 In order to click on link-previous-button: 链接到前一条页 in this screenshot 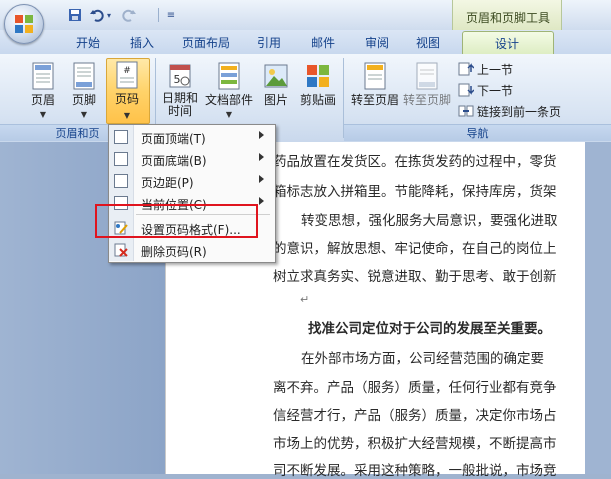, I will do `click(534, 111)`.